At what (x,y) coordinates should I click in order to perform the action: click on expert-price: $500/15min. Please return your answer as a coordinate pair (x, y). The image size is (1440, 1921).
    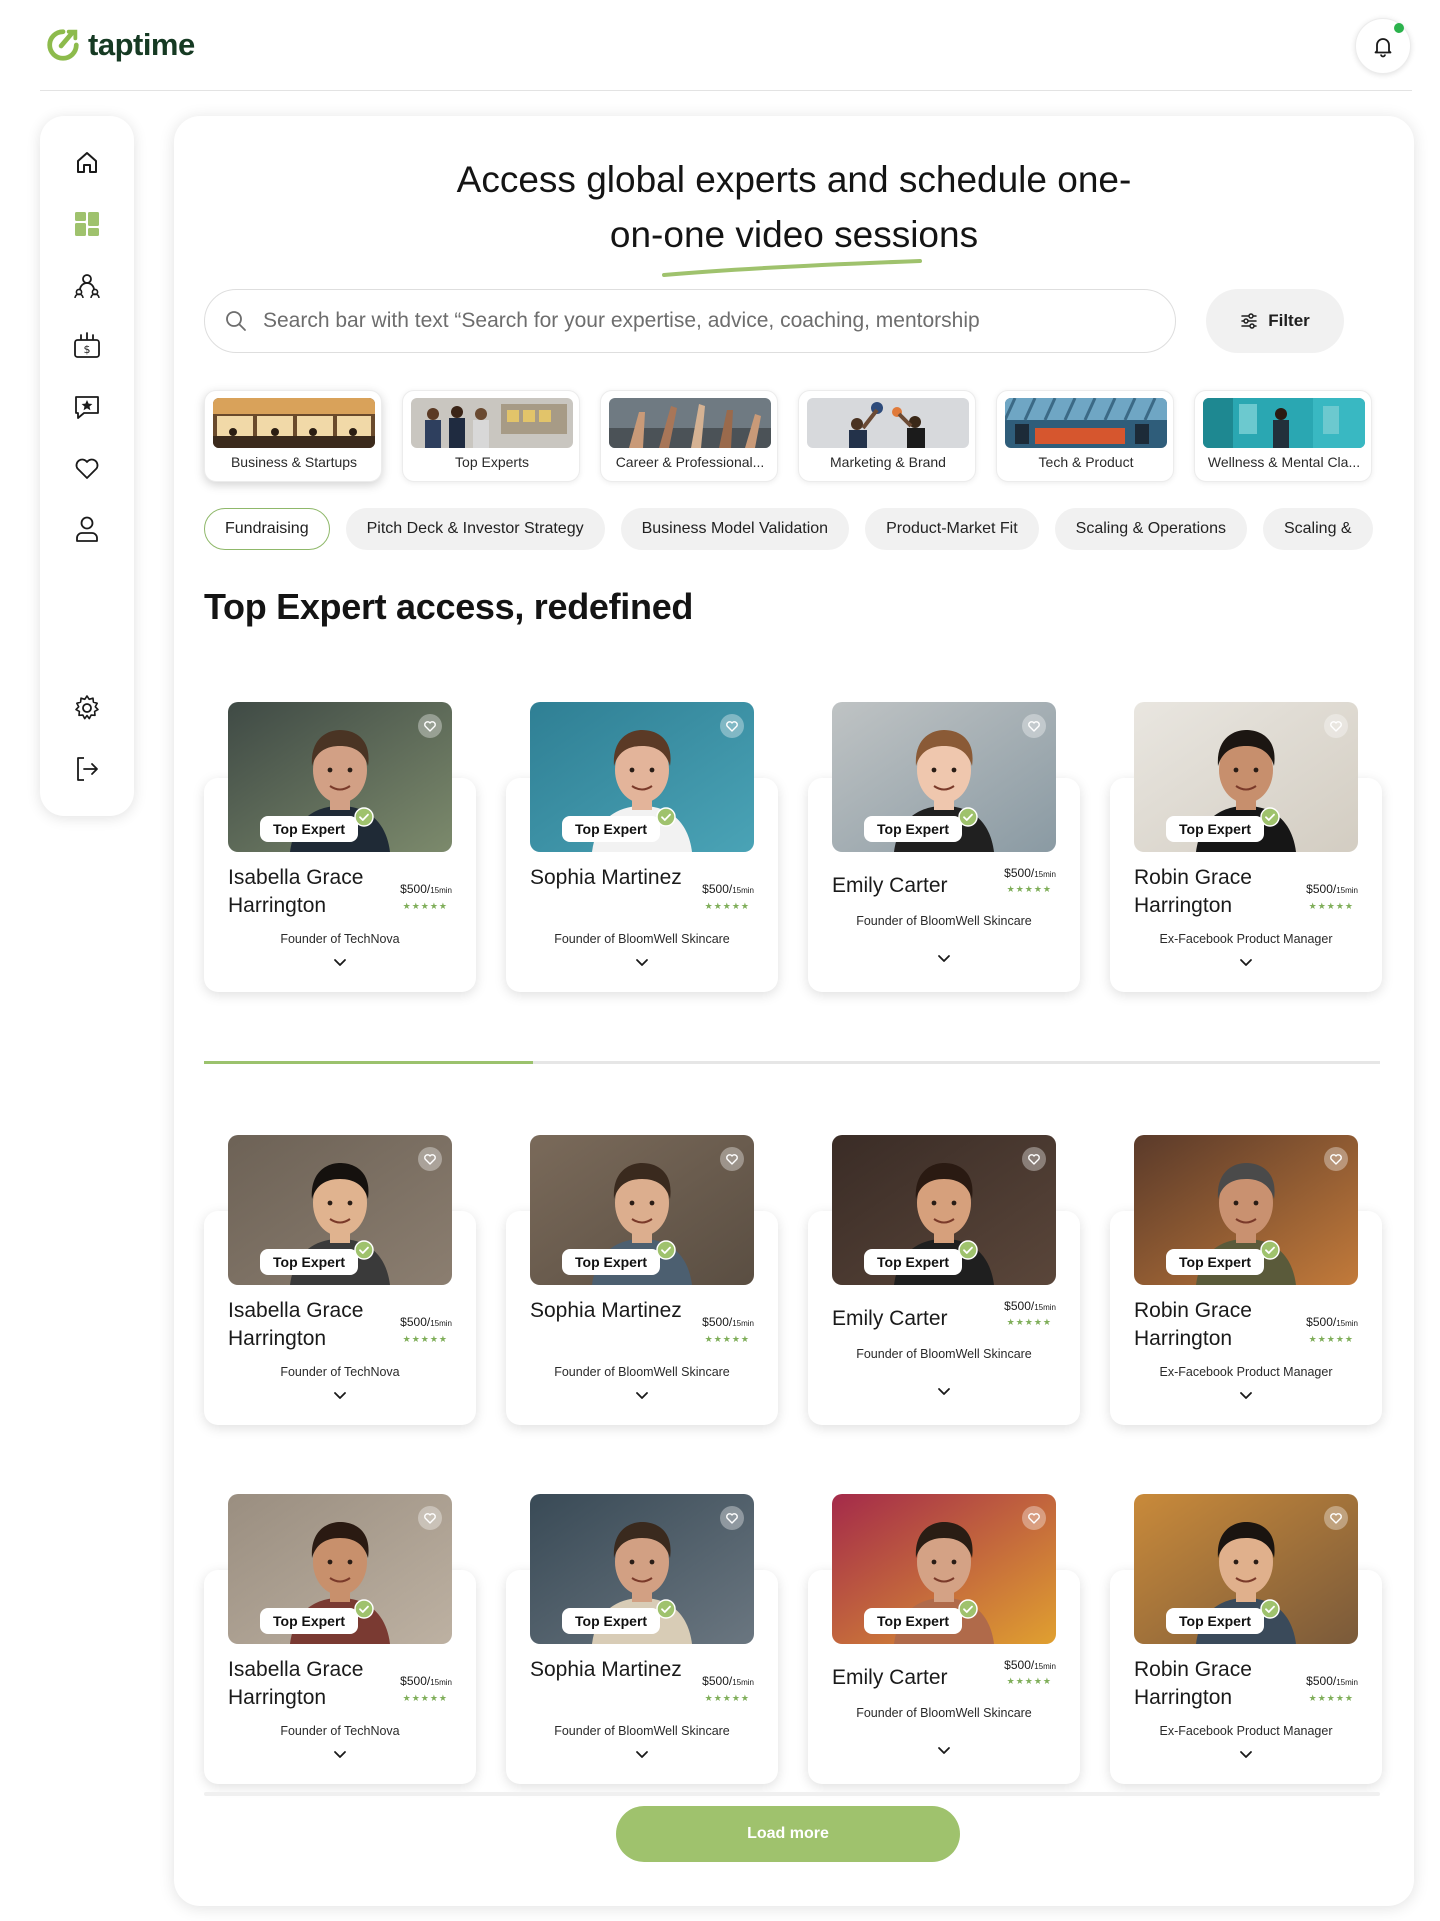
    Looking at the image, I should click on (728, 1322).